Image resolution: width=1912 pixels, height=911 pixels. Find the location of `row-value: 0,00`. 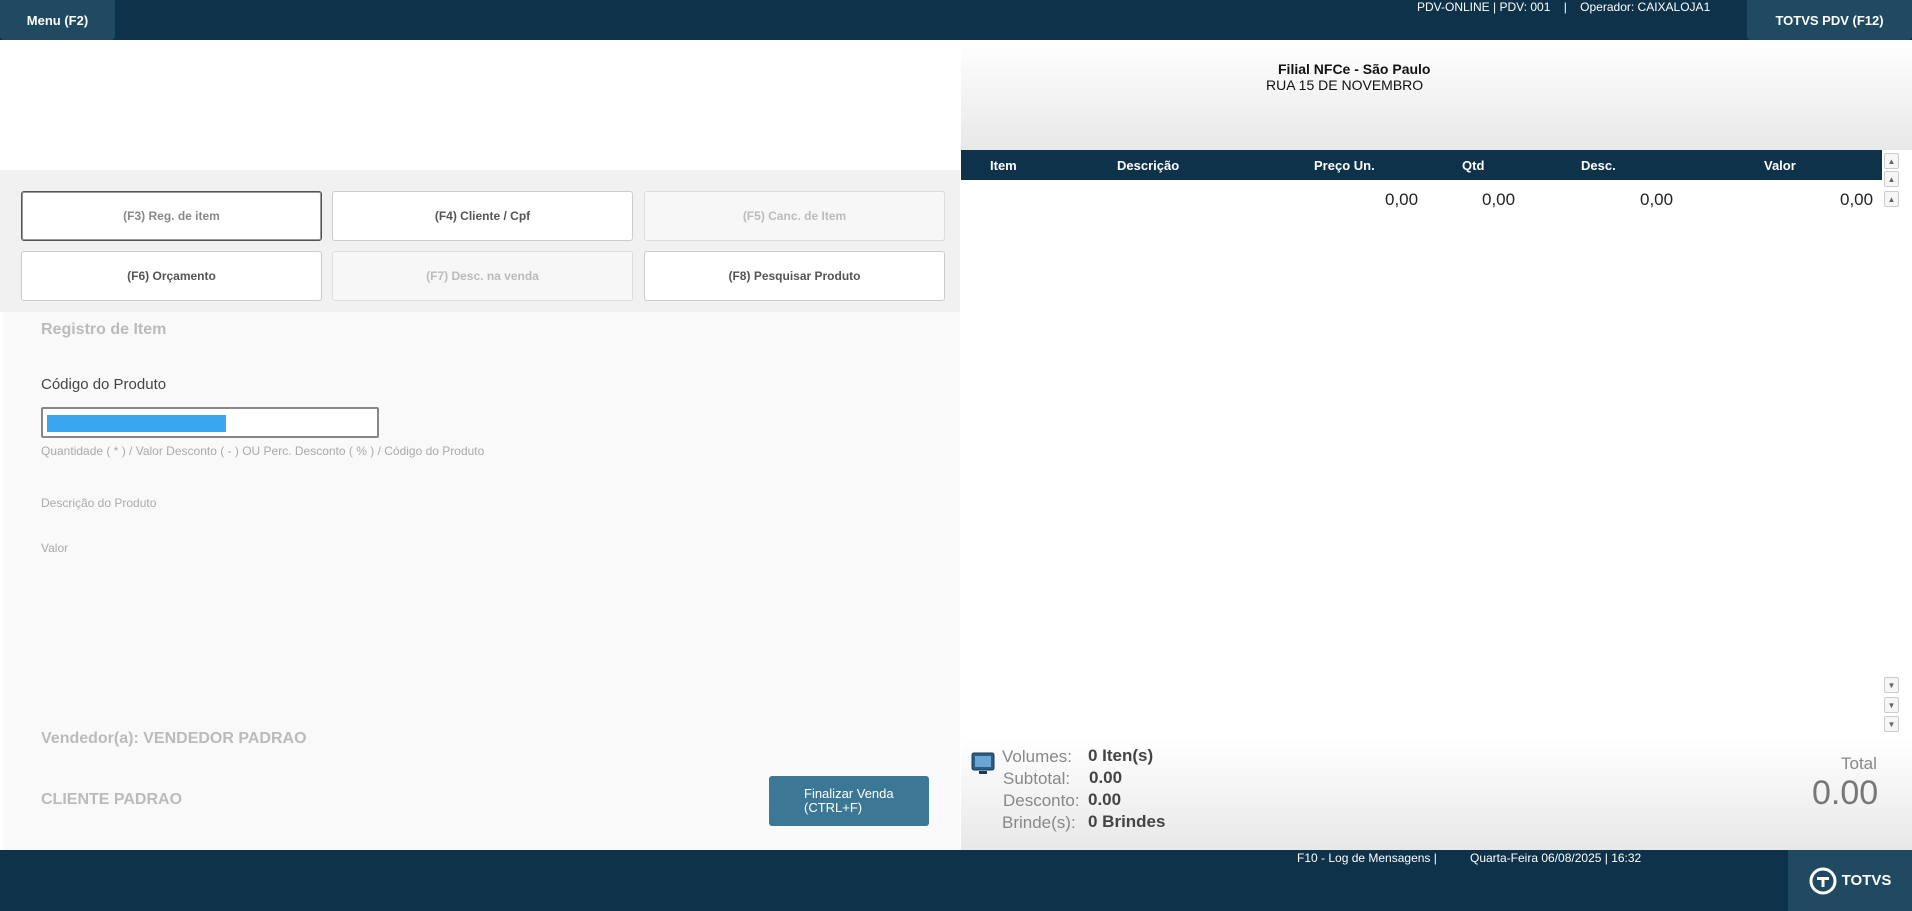

row-value: 0,00 is located at coordinates (1857, 199).